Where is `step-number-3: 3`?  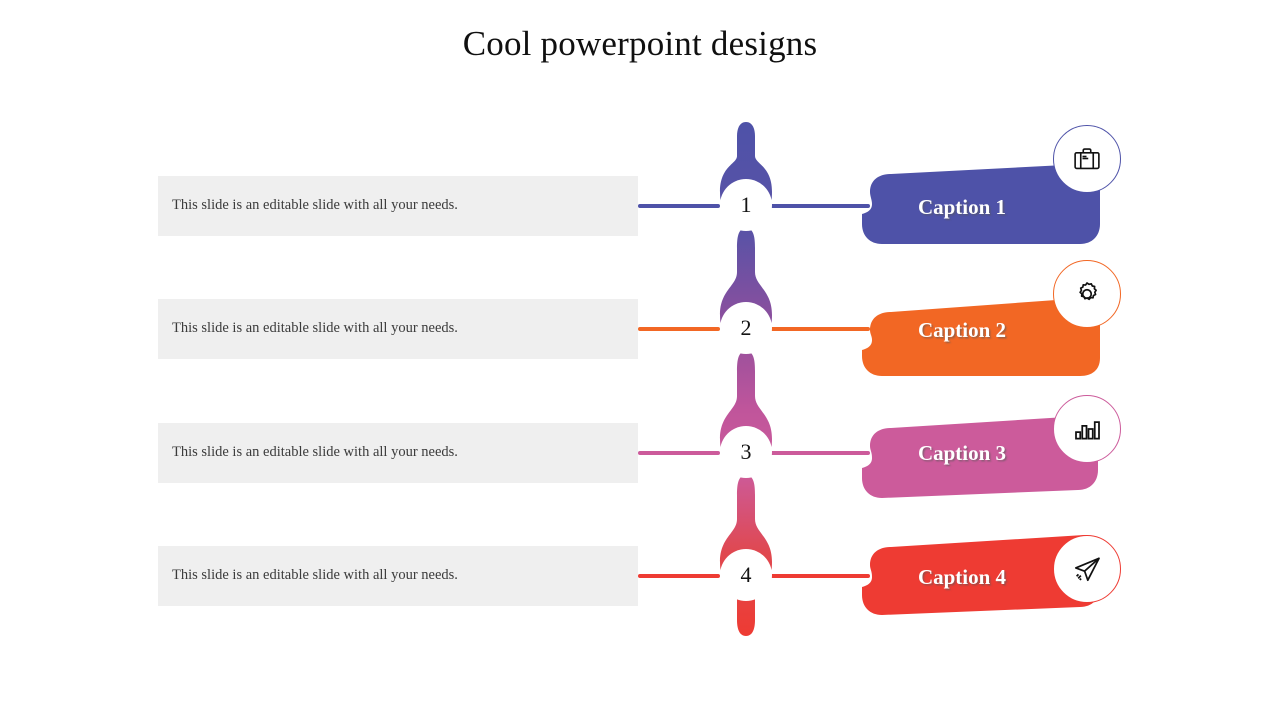
step-number-3: 3 is located at coordinates (746, 452).